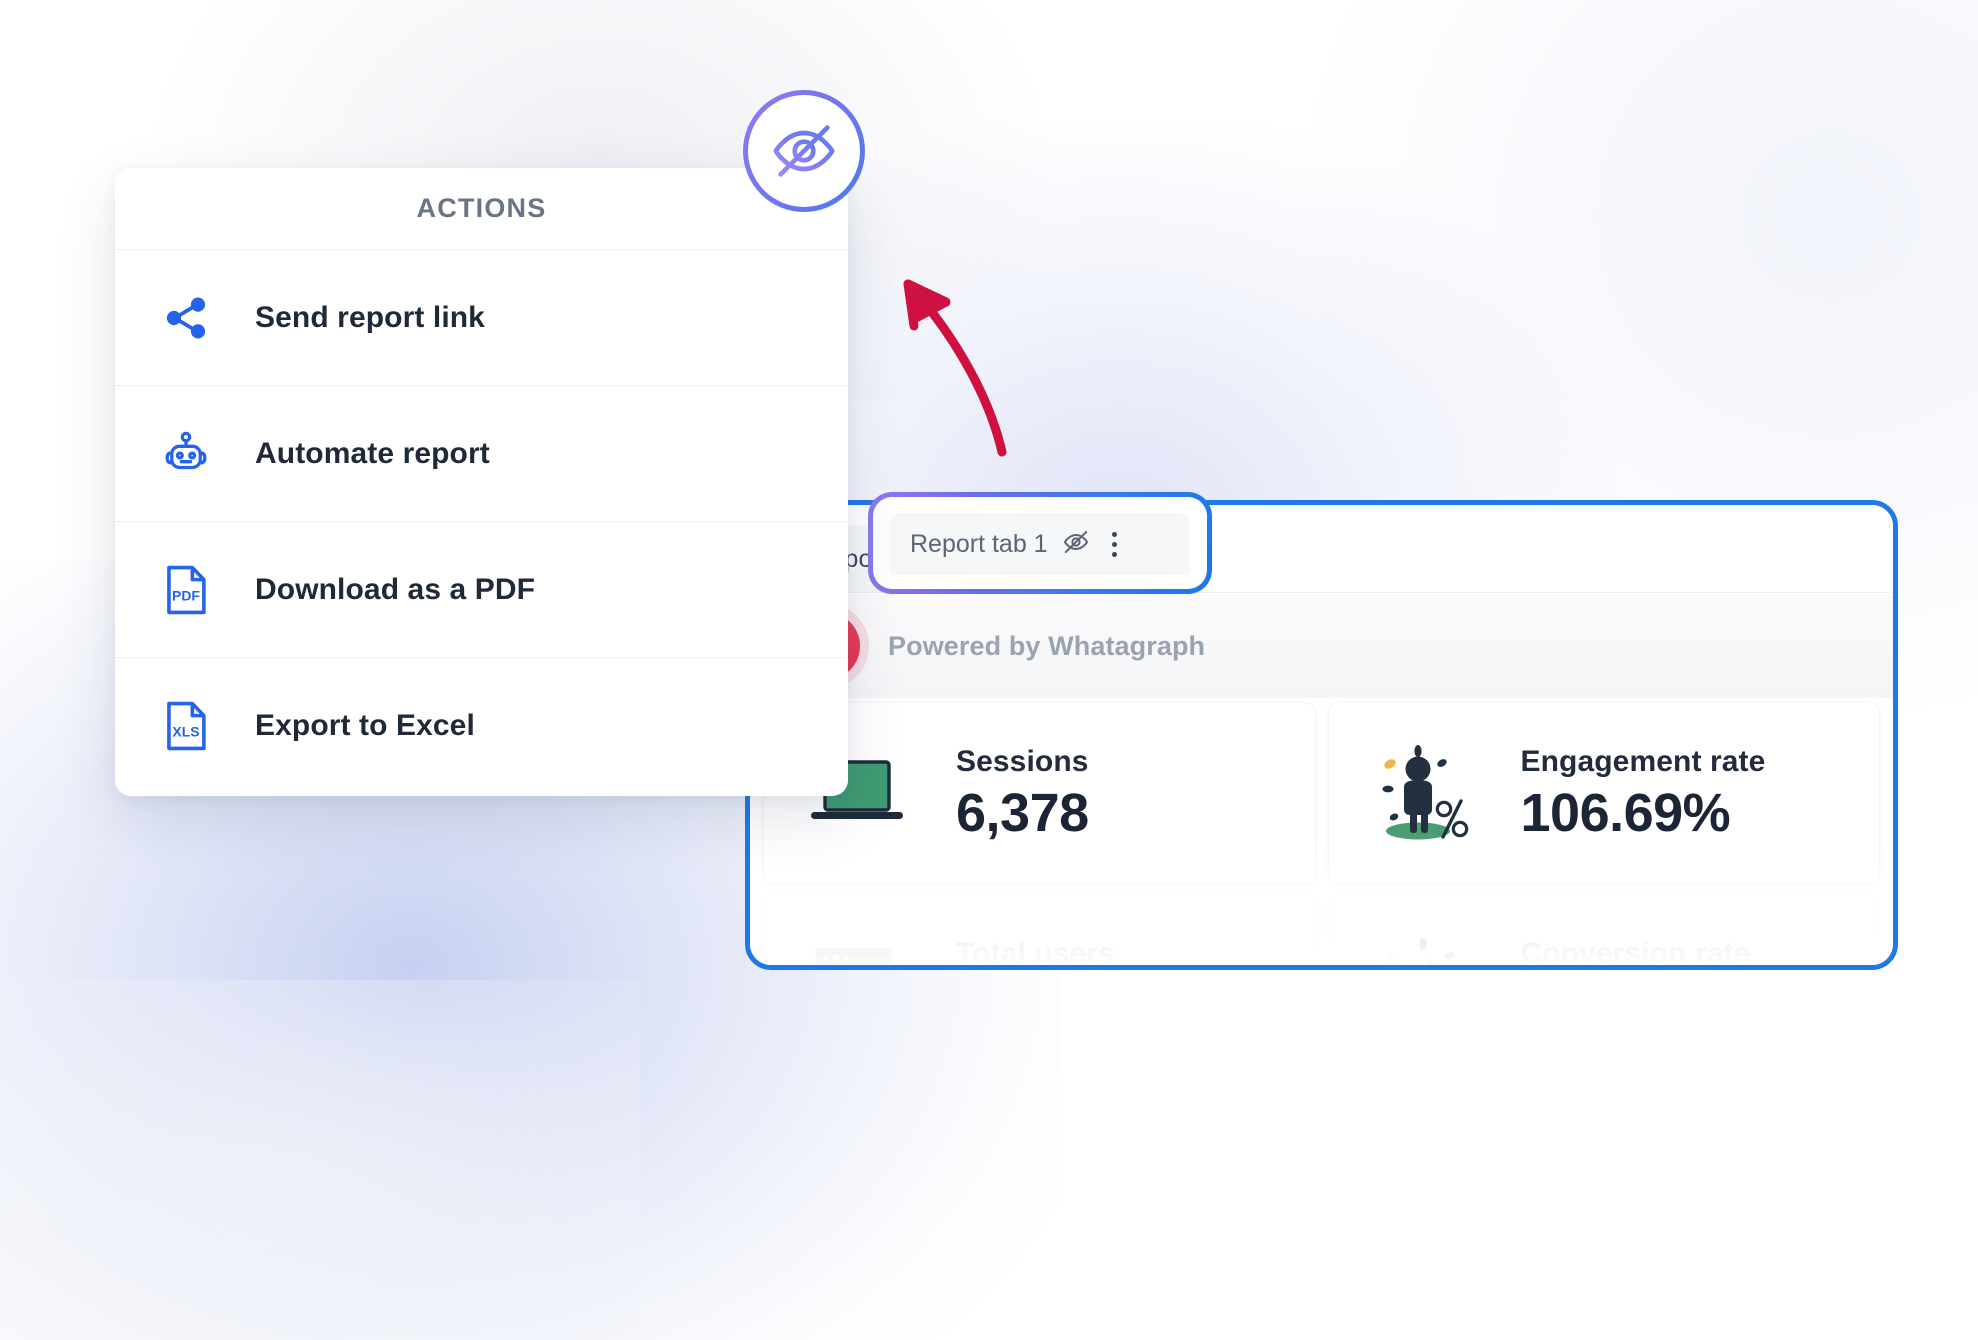  What do you see at coordinates (1422, 793) in the screenshot?
I see `person-percent-icon` at bounding box center [1422, 793].